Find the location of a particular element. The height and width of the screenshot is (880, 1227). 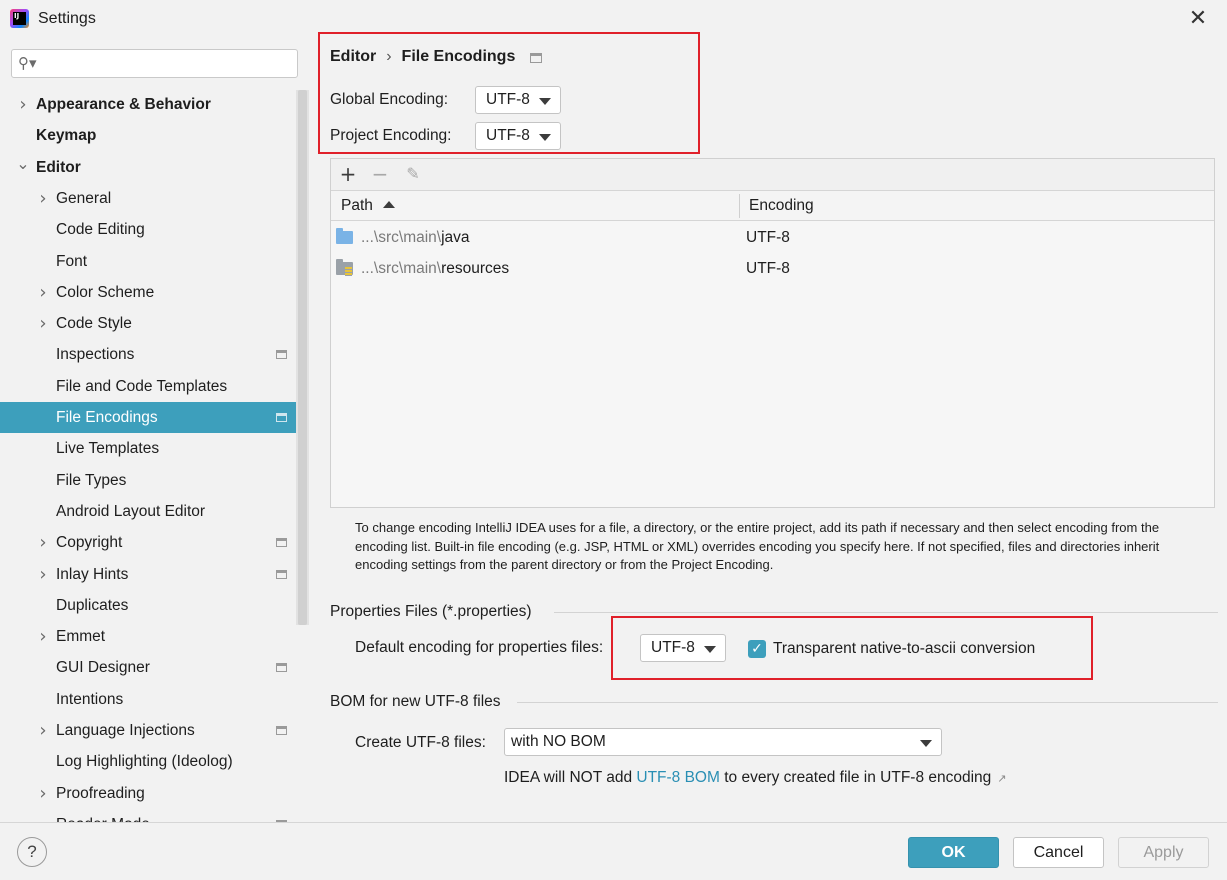

ok-button: OK is located at coordinates (953, 852).